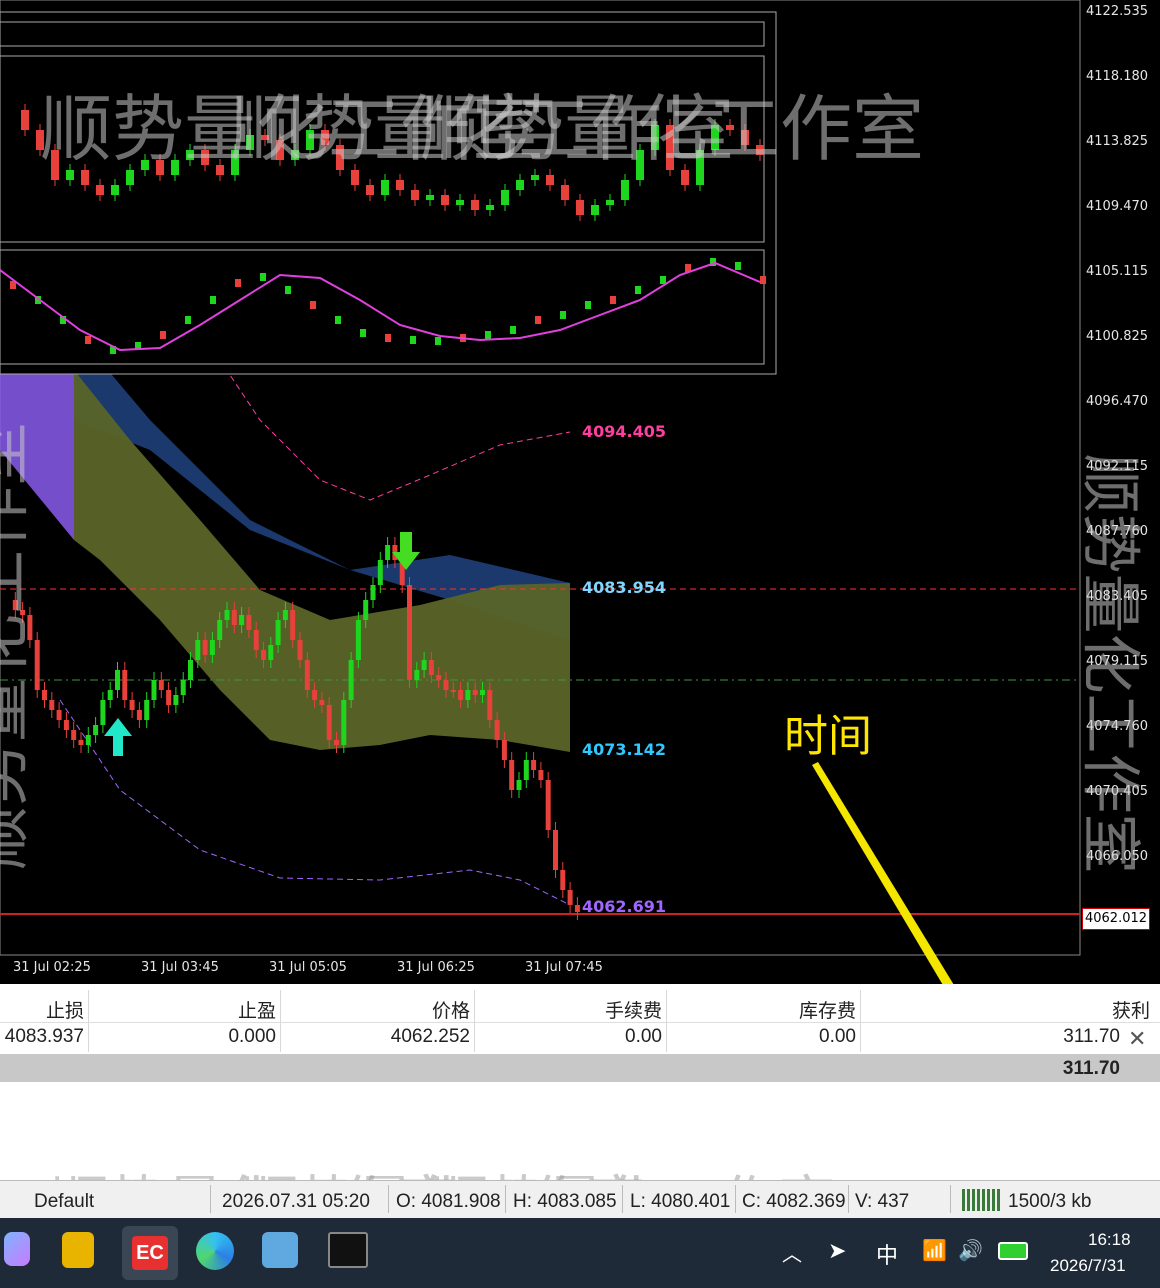  Describe the element at coordinates (448, 1201) in the screenshot. I see `status-open: O: 4081.908` at that location.